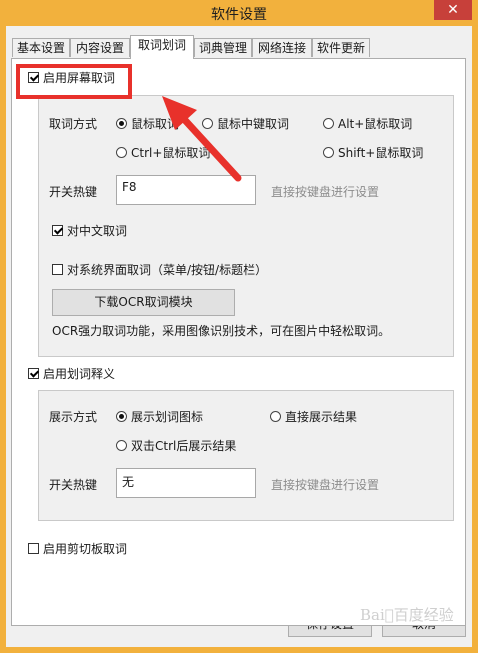 The height and width of the screenshot is (653, 478). What do you see at coordinates (202, 139) in the screenshot?
I see `annotation-arrow` at bounding box center [202, 139].